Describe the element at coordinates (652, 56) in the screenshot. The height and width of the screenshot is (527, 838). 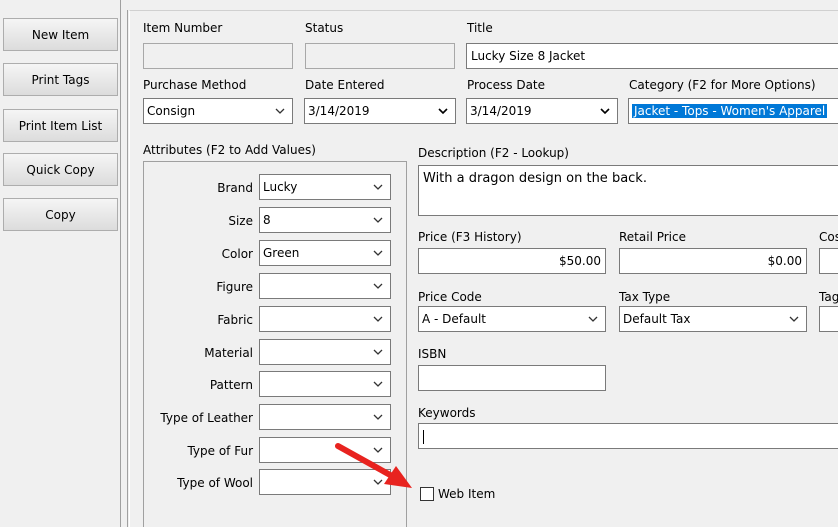
I see `title-field: Lucky Size 8 Jacket` at that location.